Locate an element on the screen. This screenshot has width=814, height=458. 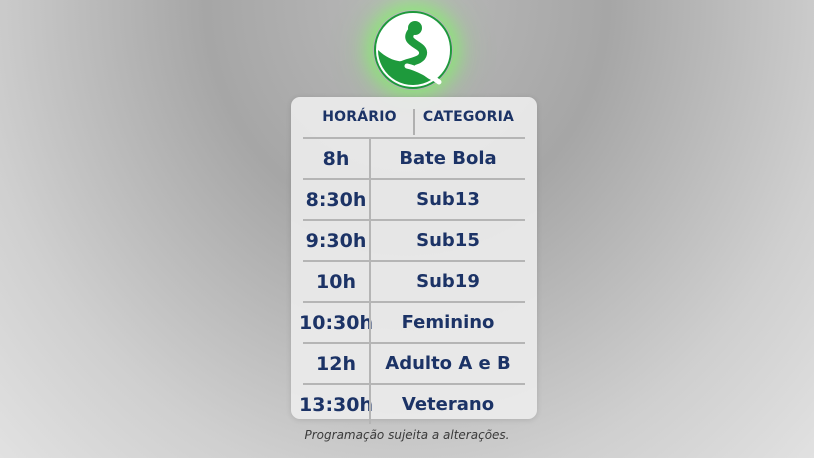
table-row: 12h Adulto A e B is located at coordinates (414, 364).